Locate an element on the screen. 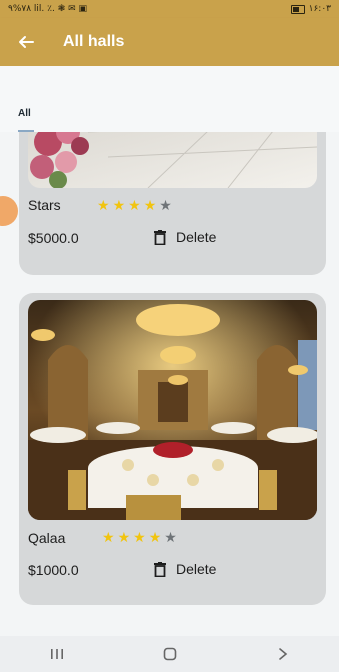  hall-name: Qalaa is located at coordinates (47, 538).